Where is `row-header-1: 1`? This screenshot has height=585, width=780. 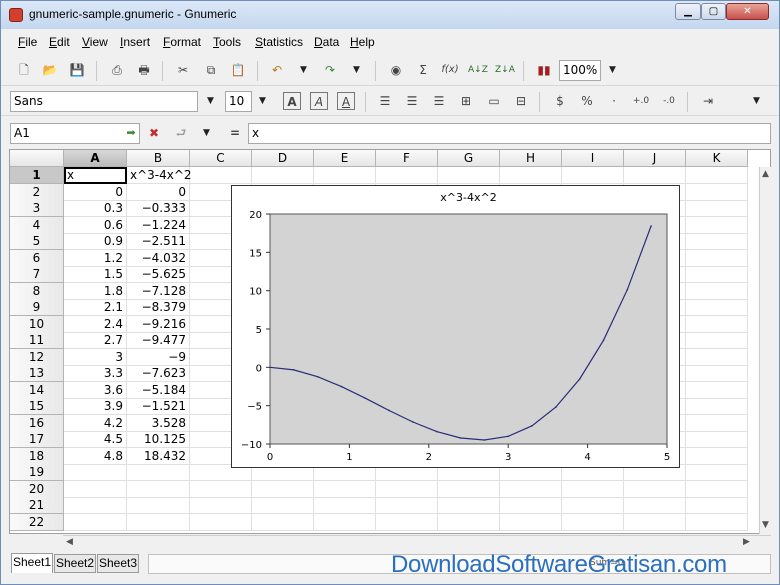
row-header-1: 1 is located at coordinates (37, 175).